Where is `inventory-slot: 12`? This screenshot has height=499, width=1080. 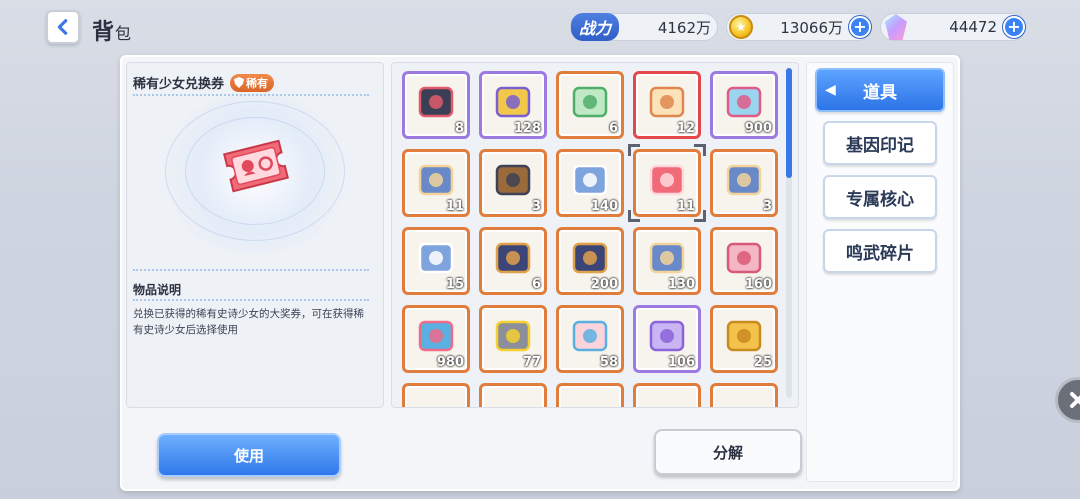
inventory-slot: 12 is located at coordinates (667, 105).